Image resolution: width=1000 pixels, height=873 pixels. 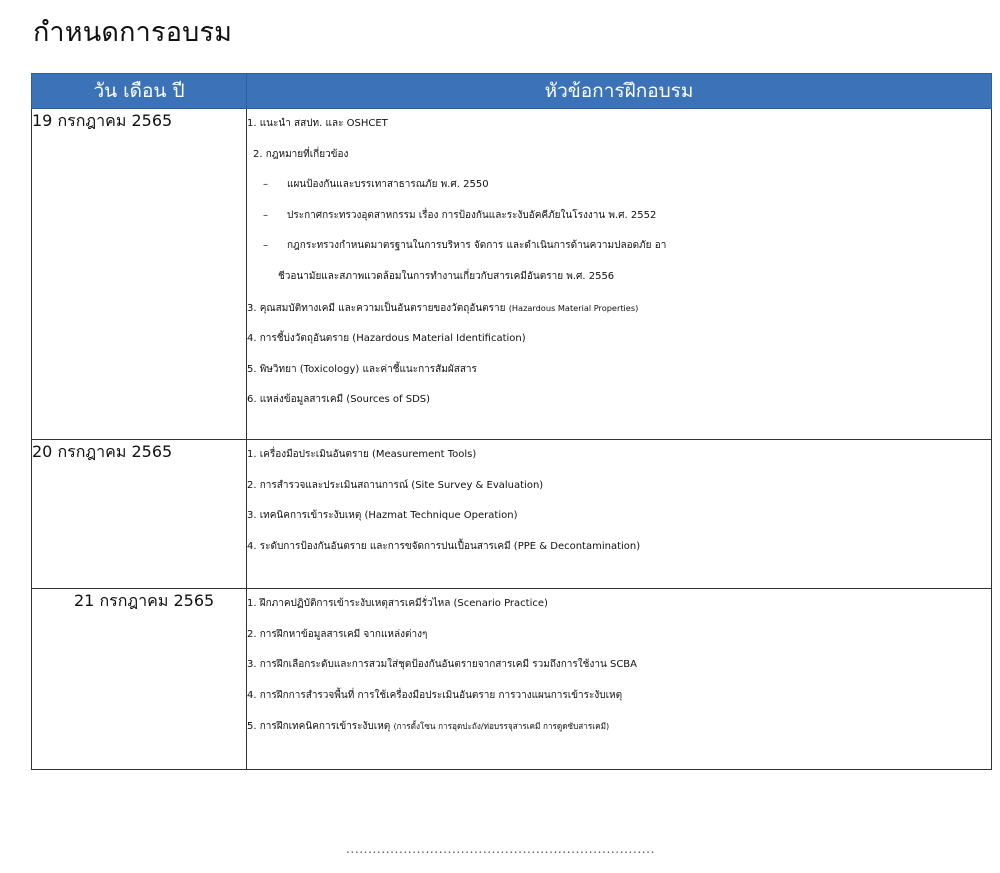 I want to click on column-header-topic: หัวข้อการฝึกอบรม, so click(x=619, y=91).